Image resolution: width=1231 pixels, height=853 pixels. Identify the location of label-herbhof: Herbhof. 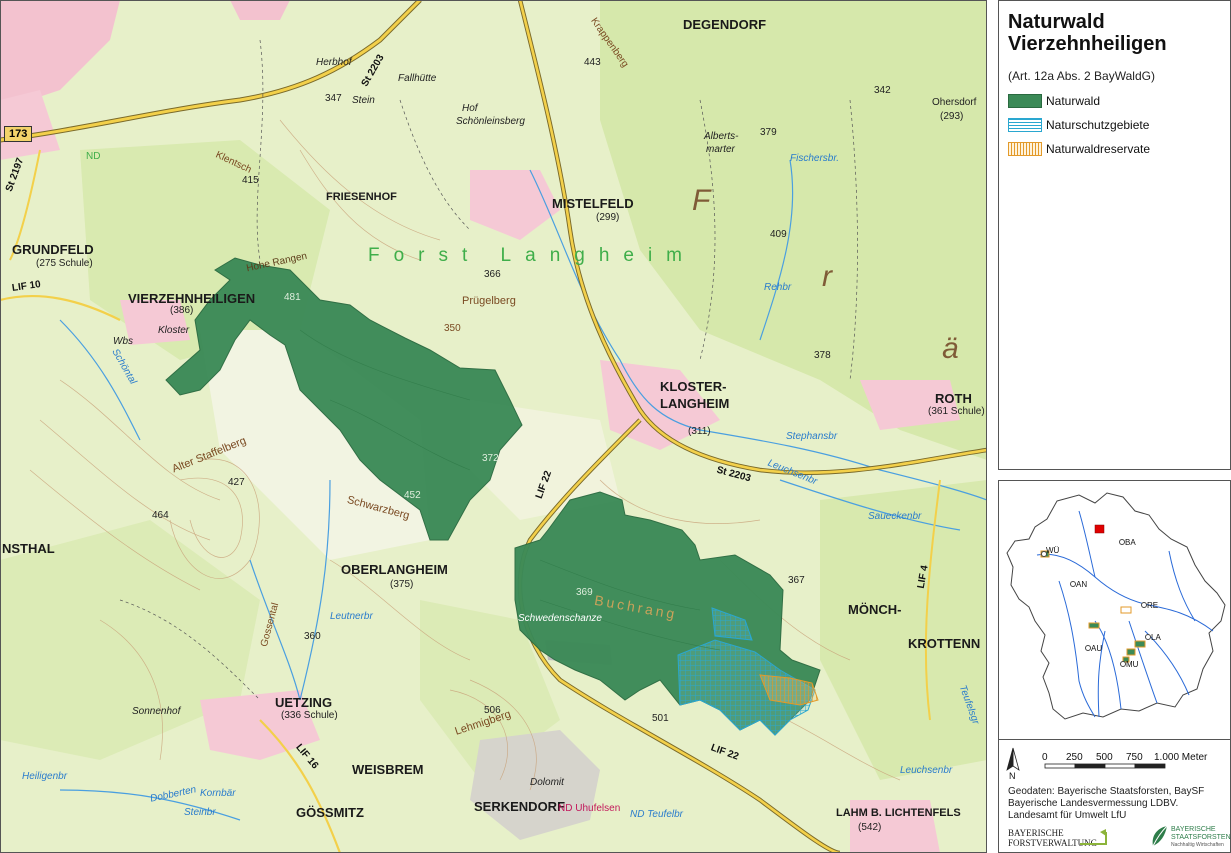
(334, 62).